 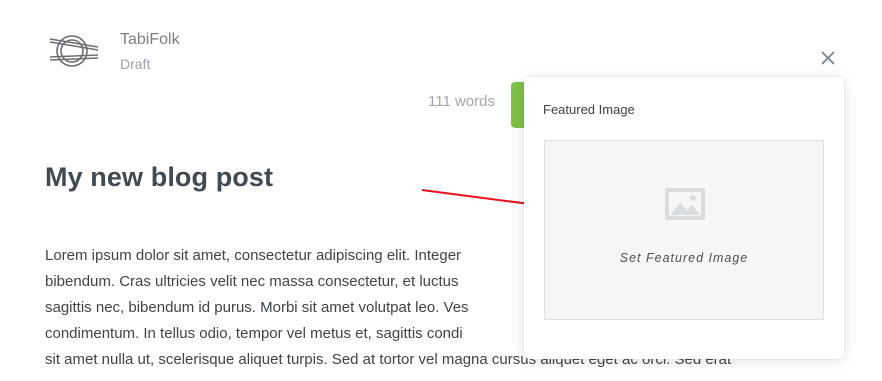 I want to click on word-count: 111 words, so click(x=461, y=101).